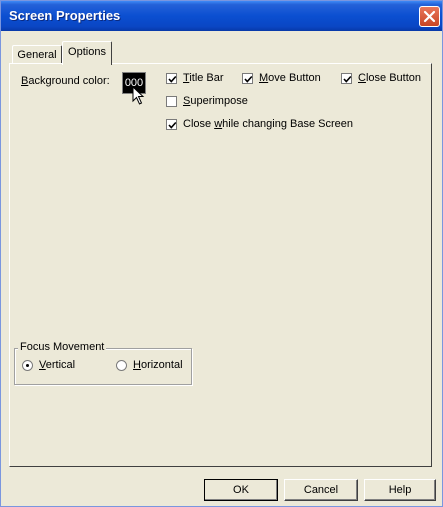 Image resolution: width=443 pixels, height=507 pixels. Describe the element at coordinates (241, 490) in the screenshot. I see `ok-button: OK` at that location.